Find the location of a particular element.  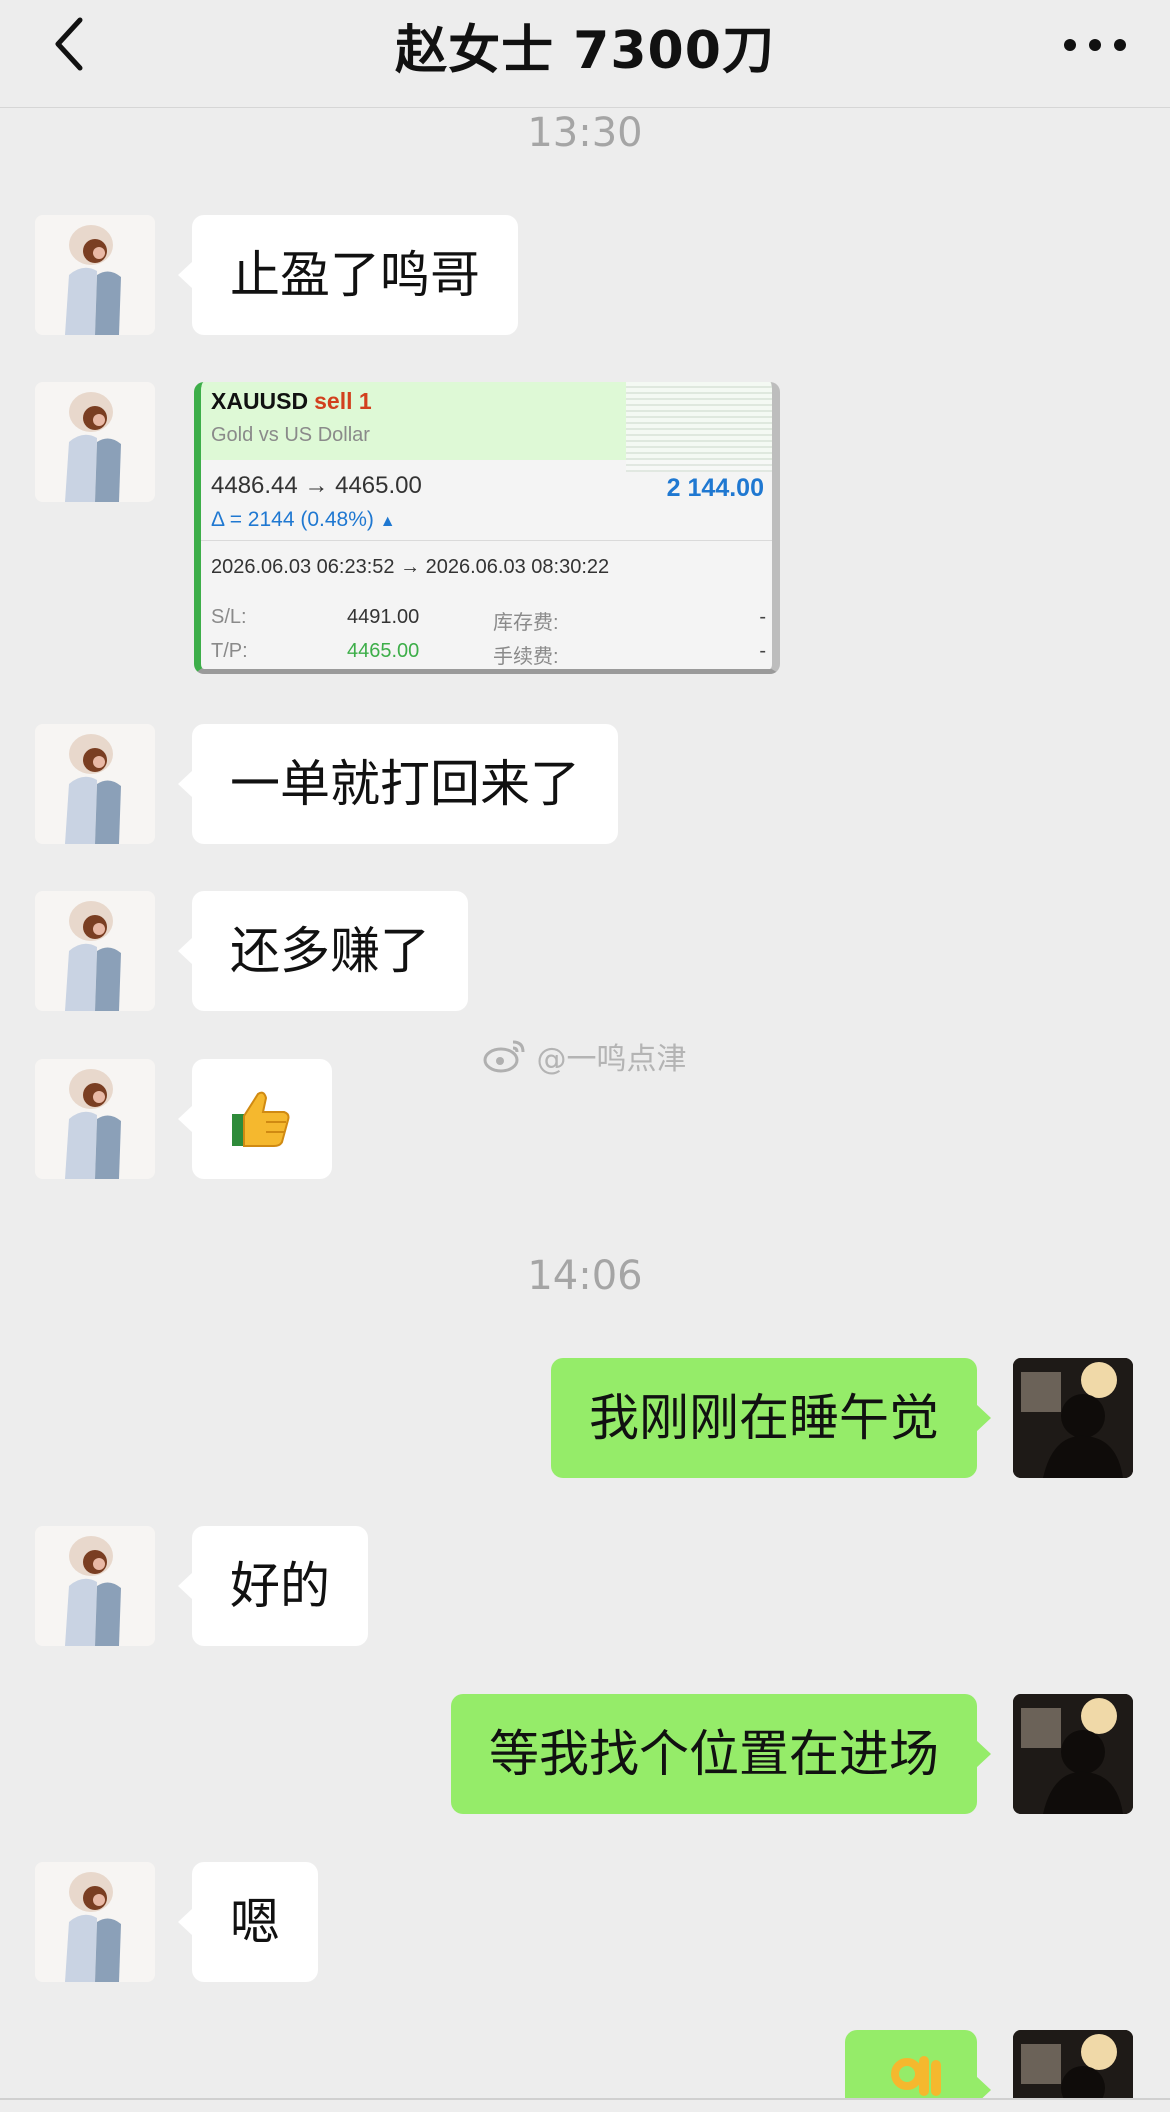

sl-label: S/L: is located at coordinates (229, 617).